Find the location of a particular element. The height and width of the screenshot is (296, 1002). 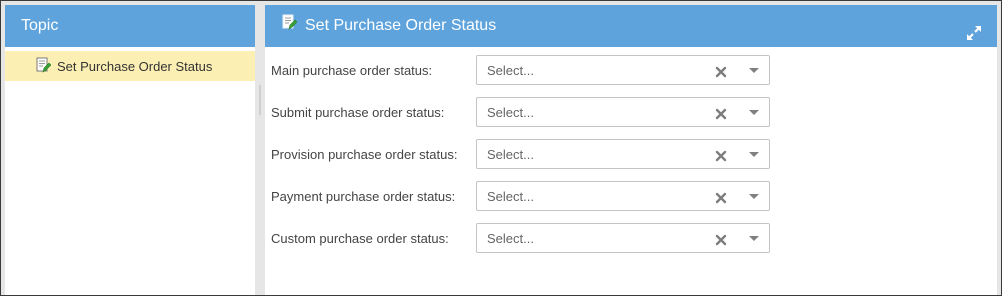

panel-splitter is located at coordinates (260, 150).